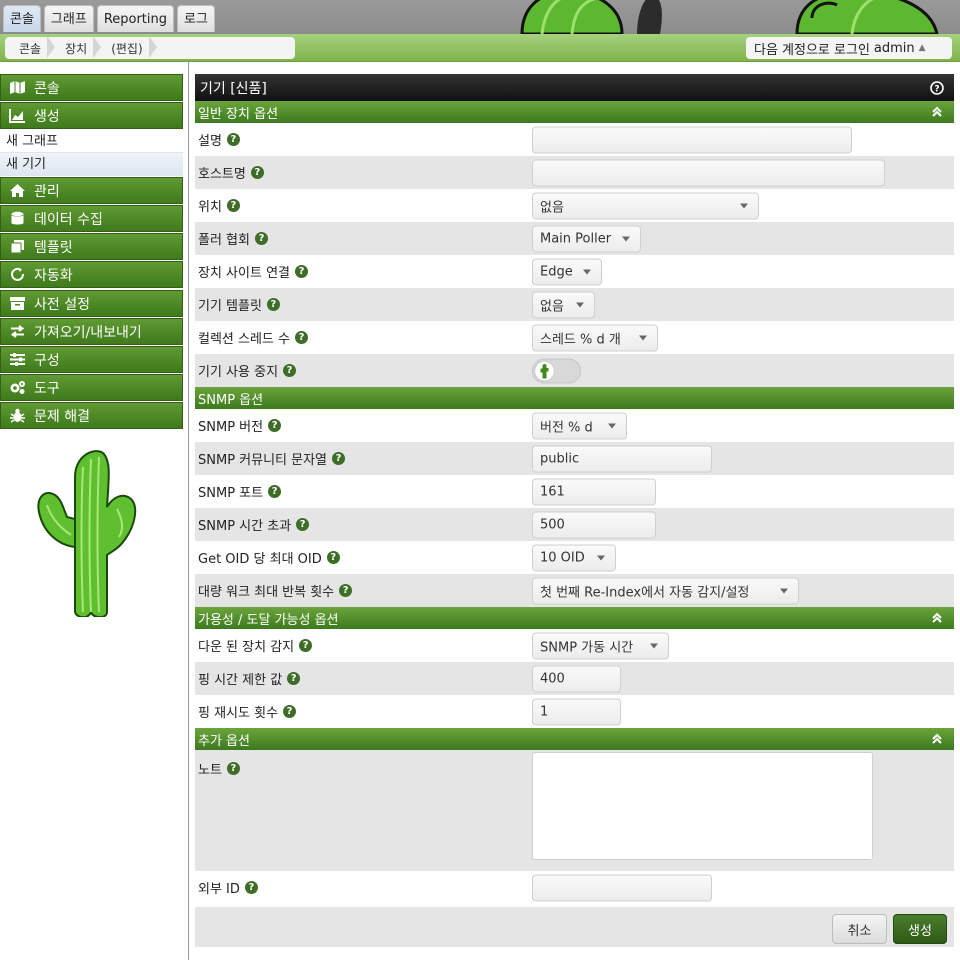 The width and height of the screenshot is (960, 960). I want to click on description-input, so click(692, 139).